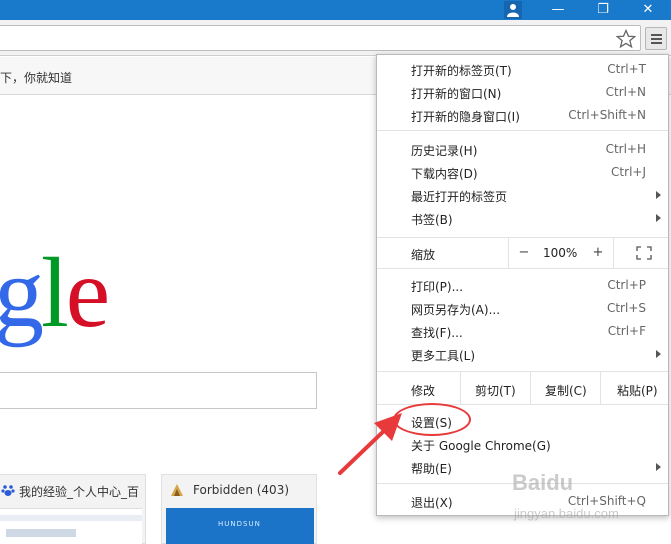  Describe the element at coordinates (626, 39) in the screenshot. I see `star-icon` at that location.